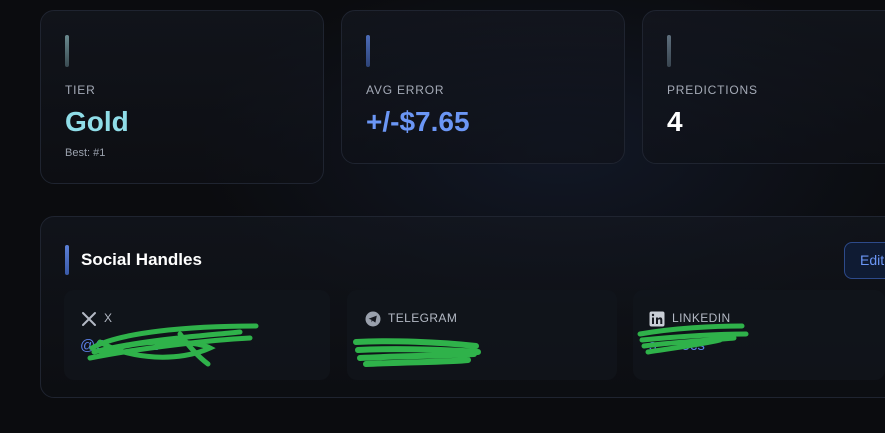 Image resolution: width=885 pixels, height=433 pixels. I want to click on avg-error-card: AVG ERROR +/-$7.65, so click(483, 87).